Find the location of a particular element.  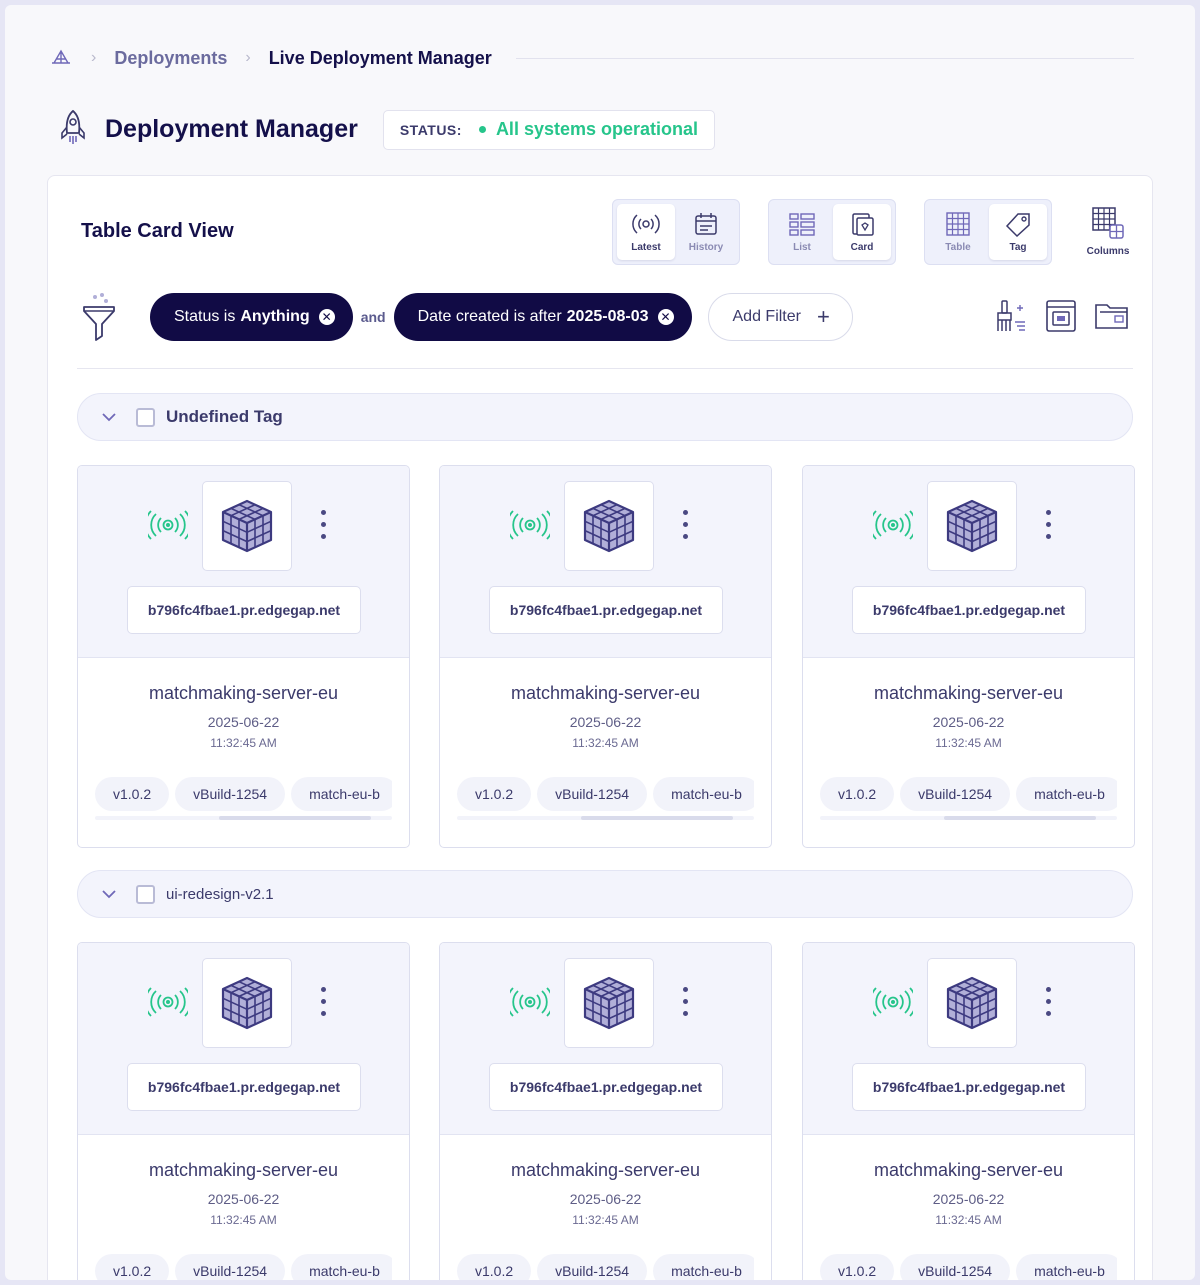

table-toggle: Table is located at coordinates (958, 232).